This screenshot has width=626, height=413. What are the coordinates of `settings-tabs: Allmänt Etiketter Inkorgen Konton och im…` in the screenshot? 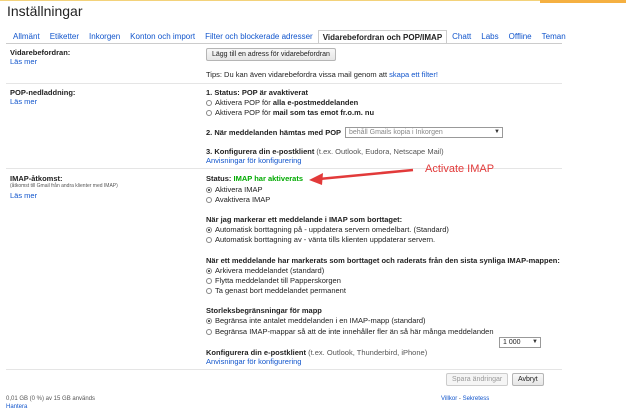 It's located at (289, 37).